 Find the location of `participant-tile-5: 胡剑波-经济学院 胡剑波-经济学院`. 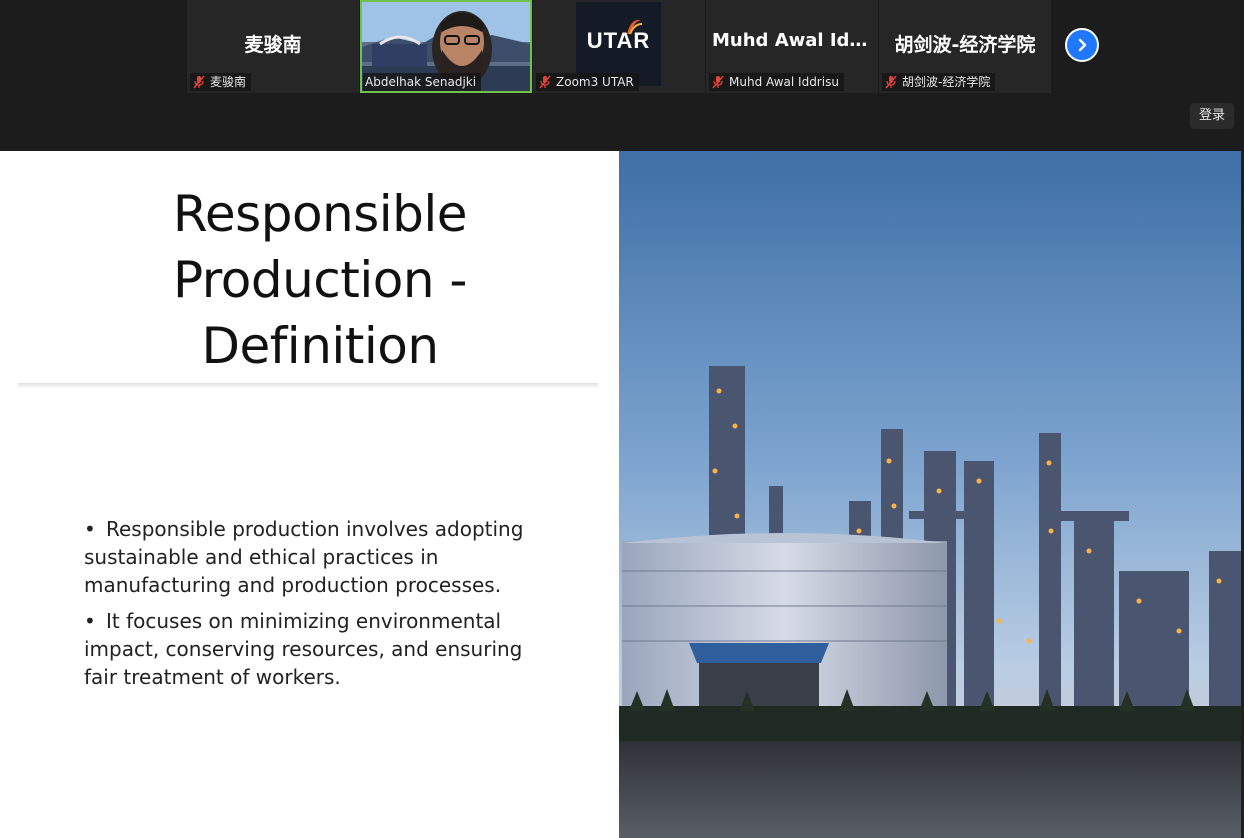

participant-tile-5: 胡剑波-经济学院 胡剑波-经济学院 is located at coordinates (965, 46).